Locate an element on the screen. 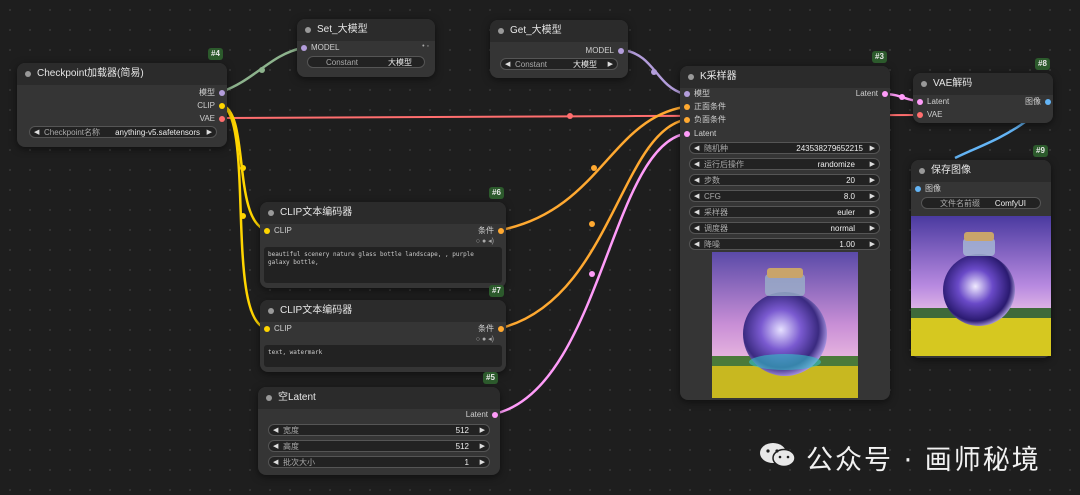  output-vae: VAE is located at coordinates (212, 119).